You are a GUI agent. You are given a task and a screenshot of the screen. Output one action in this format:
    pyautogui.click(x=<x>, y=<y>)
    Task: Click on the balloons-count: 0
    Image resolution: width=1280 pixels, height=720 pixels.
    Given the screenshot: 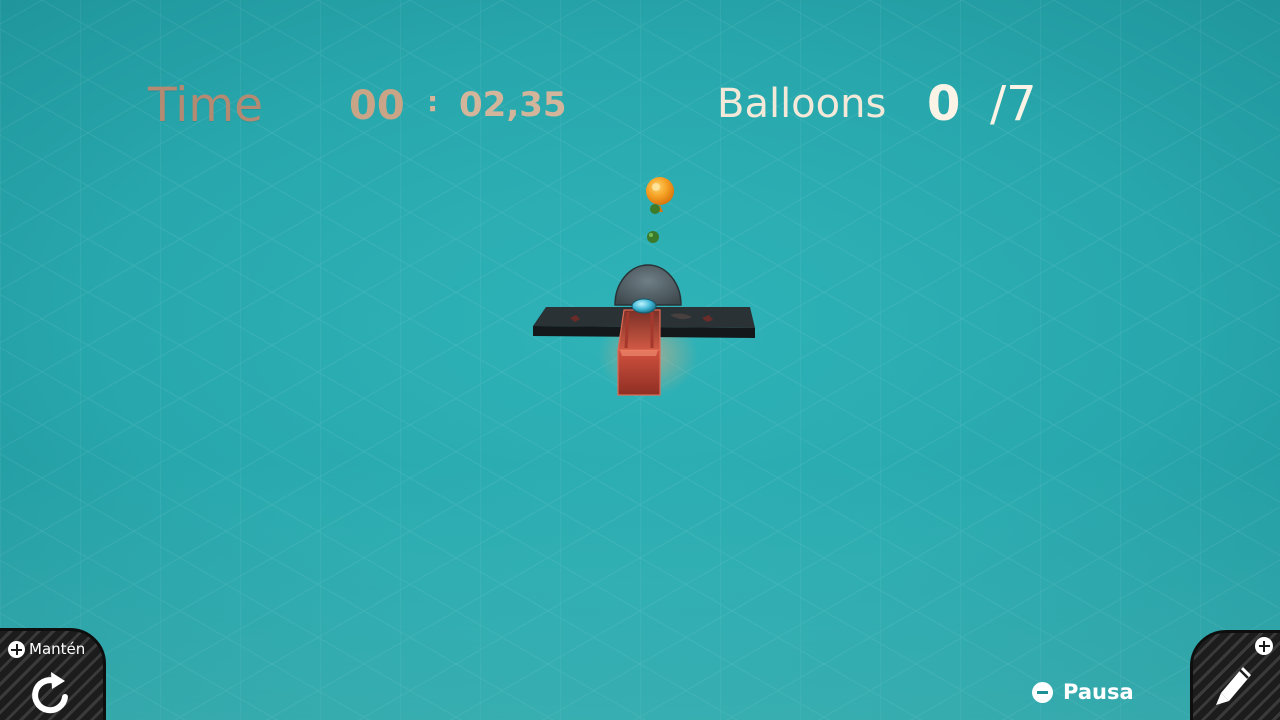 What is the action you would take?
    pyautogui.click(x=944, y=104)
    